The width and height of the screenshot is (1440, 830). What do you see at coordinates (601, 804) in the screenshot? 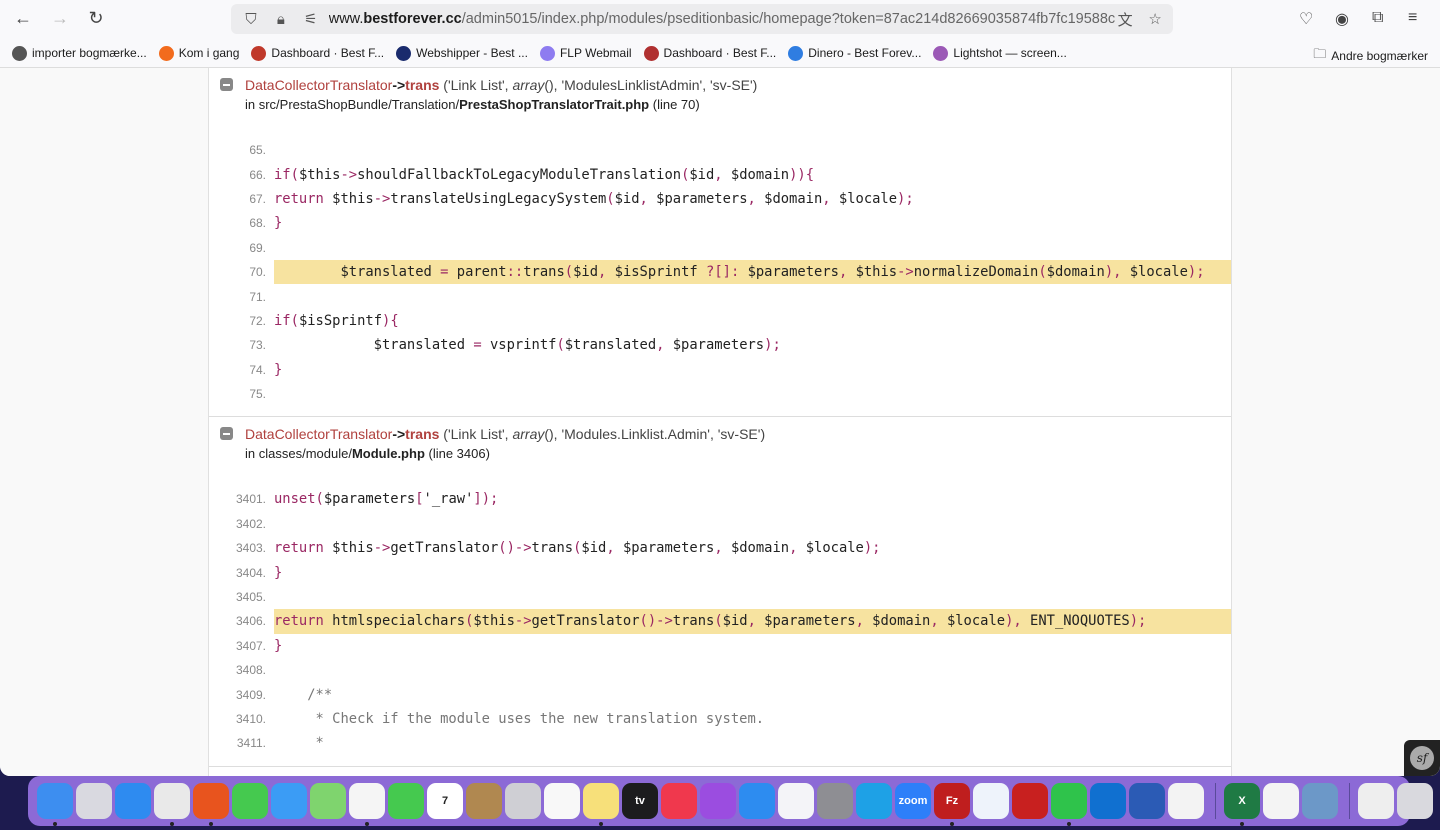
I see `notes-icon` at bounding box center [601, 804].